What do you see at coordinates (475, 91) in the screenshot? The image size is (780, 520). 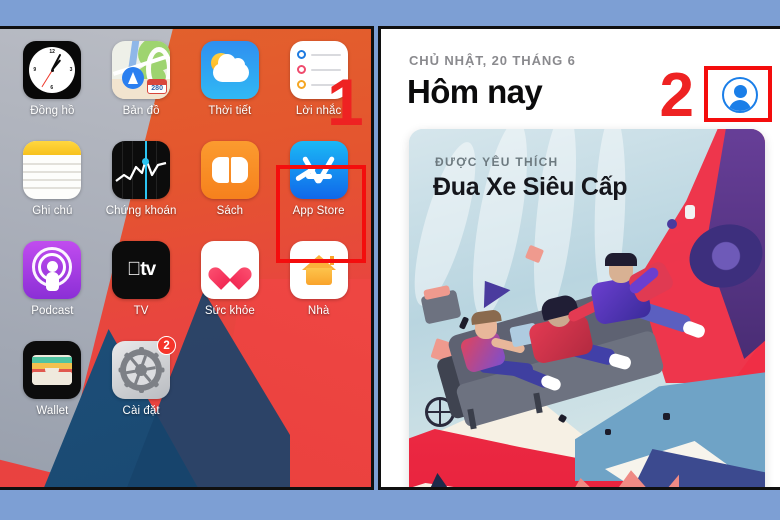 I see `page-title: Hôm nay` at bounding box center [475, 91].